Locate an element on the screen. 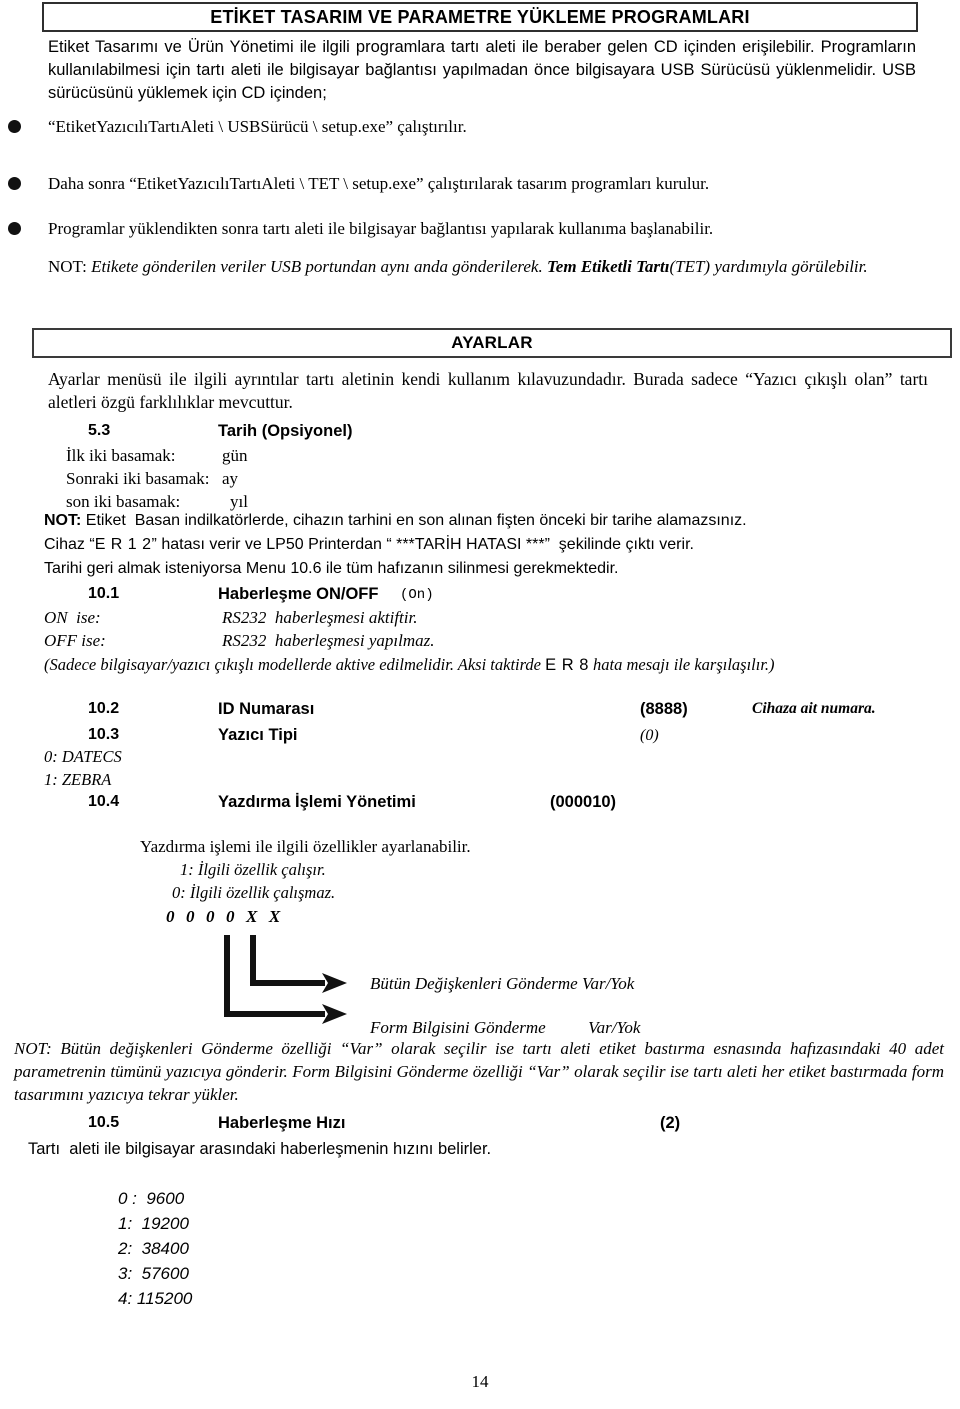  menu-comment-10-2: Cihaza ait numara. is located at coordinates (814, 708).